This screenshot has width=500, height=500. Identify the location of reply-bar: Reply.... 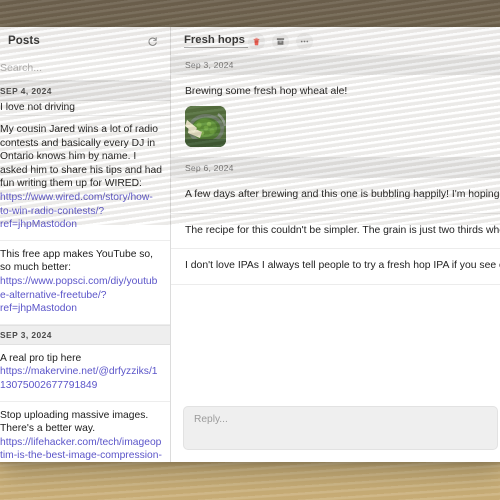
(335, 430).